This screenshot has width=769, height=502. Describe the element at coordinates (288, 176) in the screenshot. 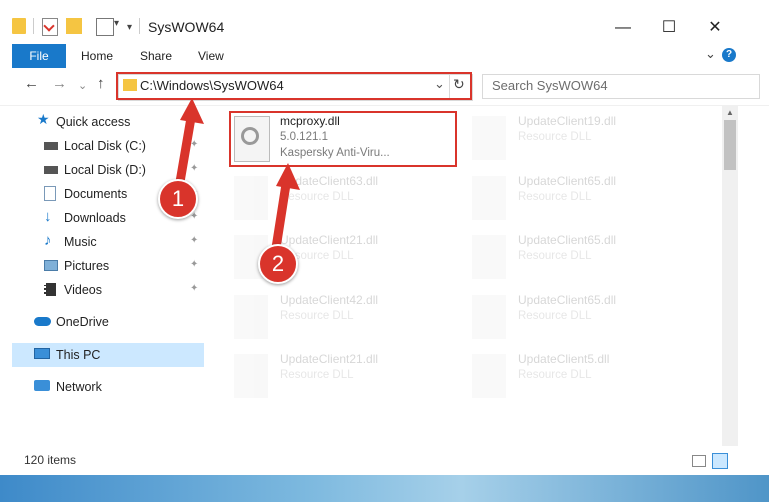

I see `arrow-2-head` at that location.